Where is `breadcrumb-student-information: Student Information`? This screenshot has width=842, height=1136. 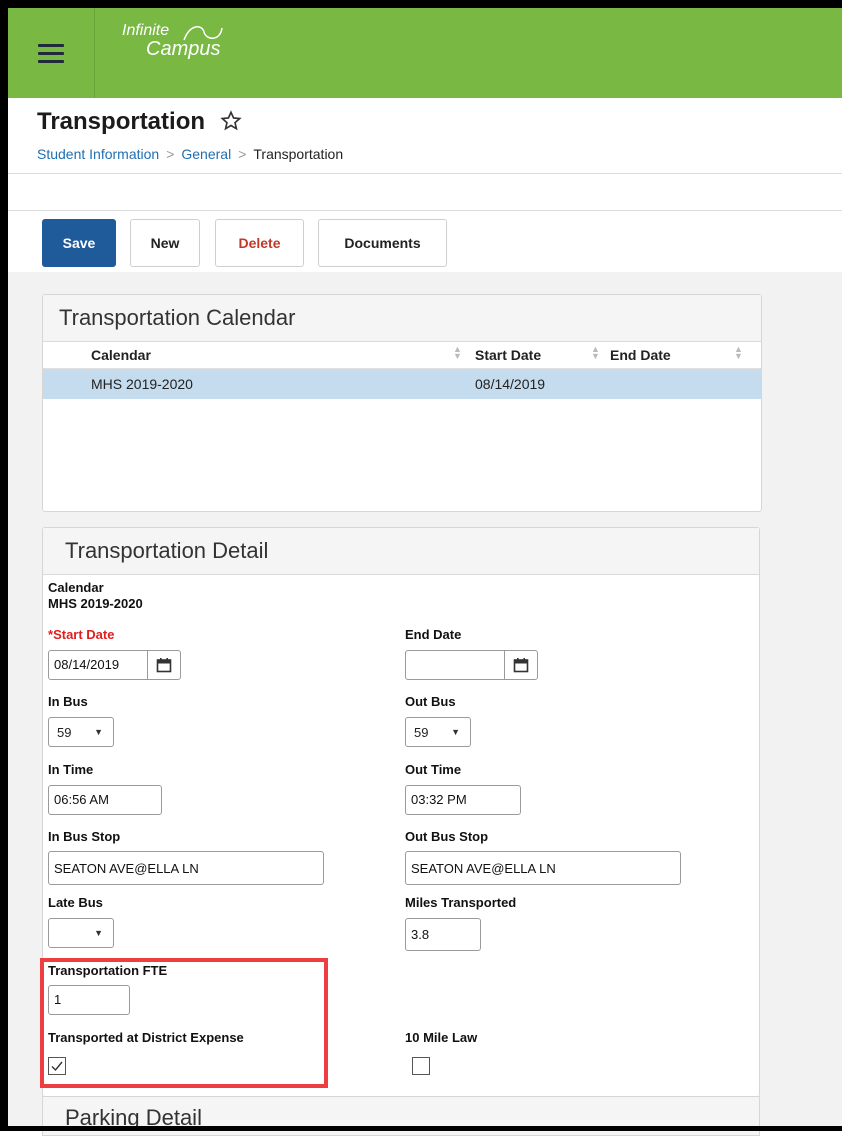 breadcrumb-student-information: Student Information is located at coordinates (98, 154).